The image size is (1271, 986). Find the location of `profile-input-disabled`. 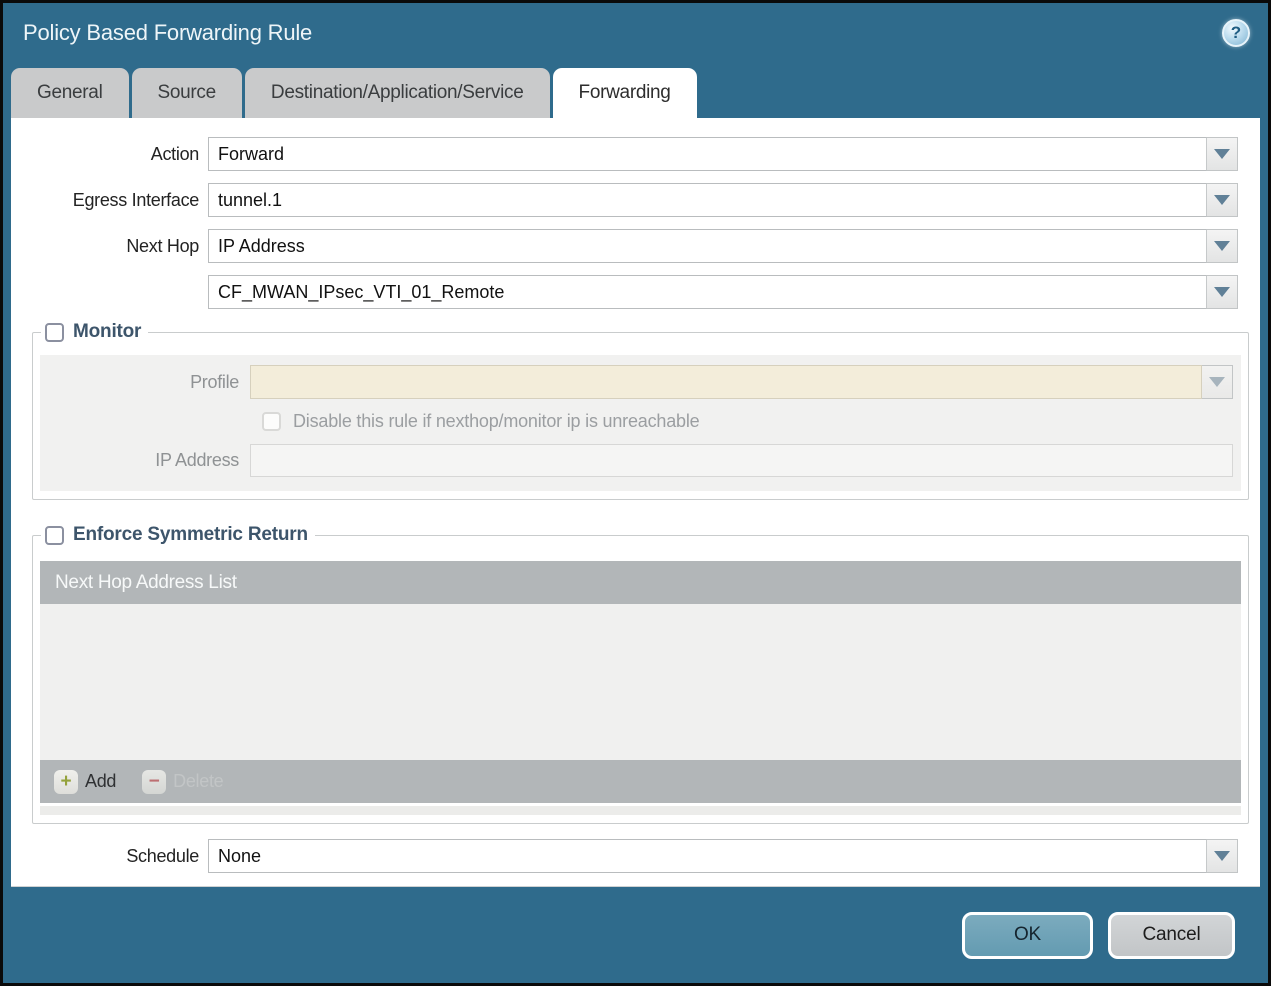

profile-input-disabled is located at coordinates (726, 382).